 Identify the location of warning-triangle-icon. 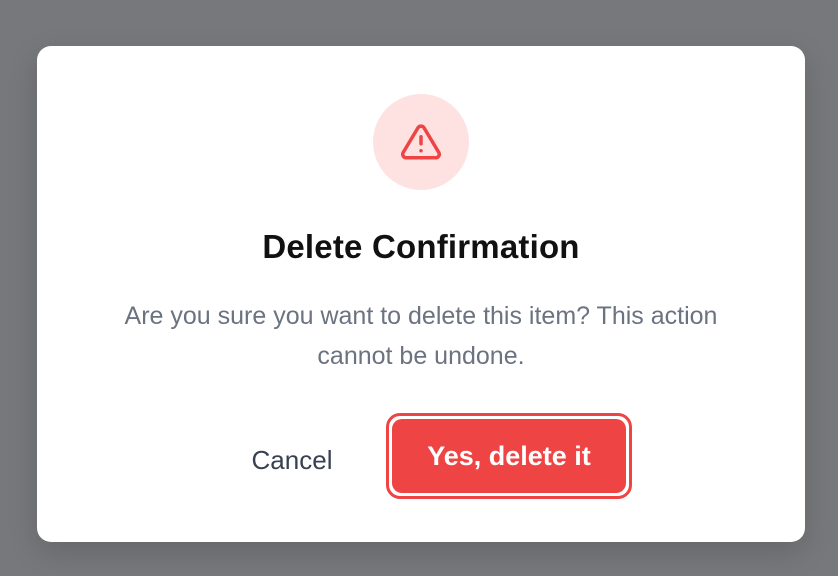
(421, 142).